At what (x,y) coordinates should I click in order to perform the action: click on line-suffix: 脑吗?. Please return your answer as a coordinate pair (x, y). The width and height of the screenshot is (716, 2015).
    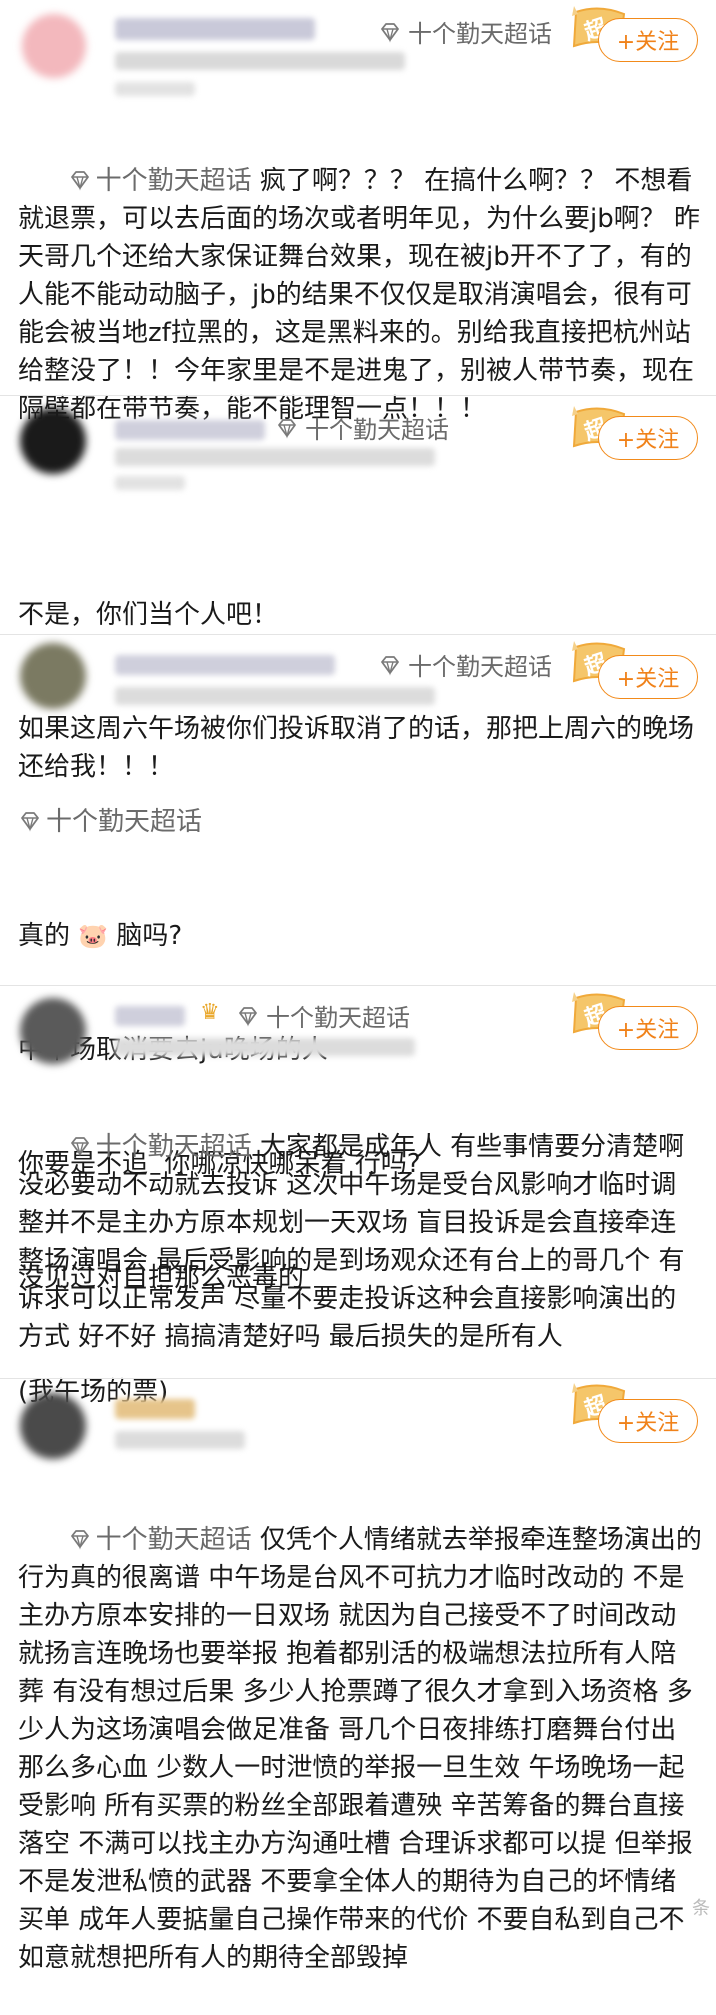
    Looking at the image, I should click on (145, 936).